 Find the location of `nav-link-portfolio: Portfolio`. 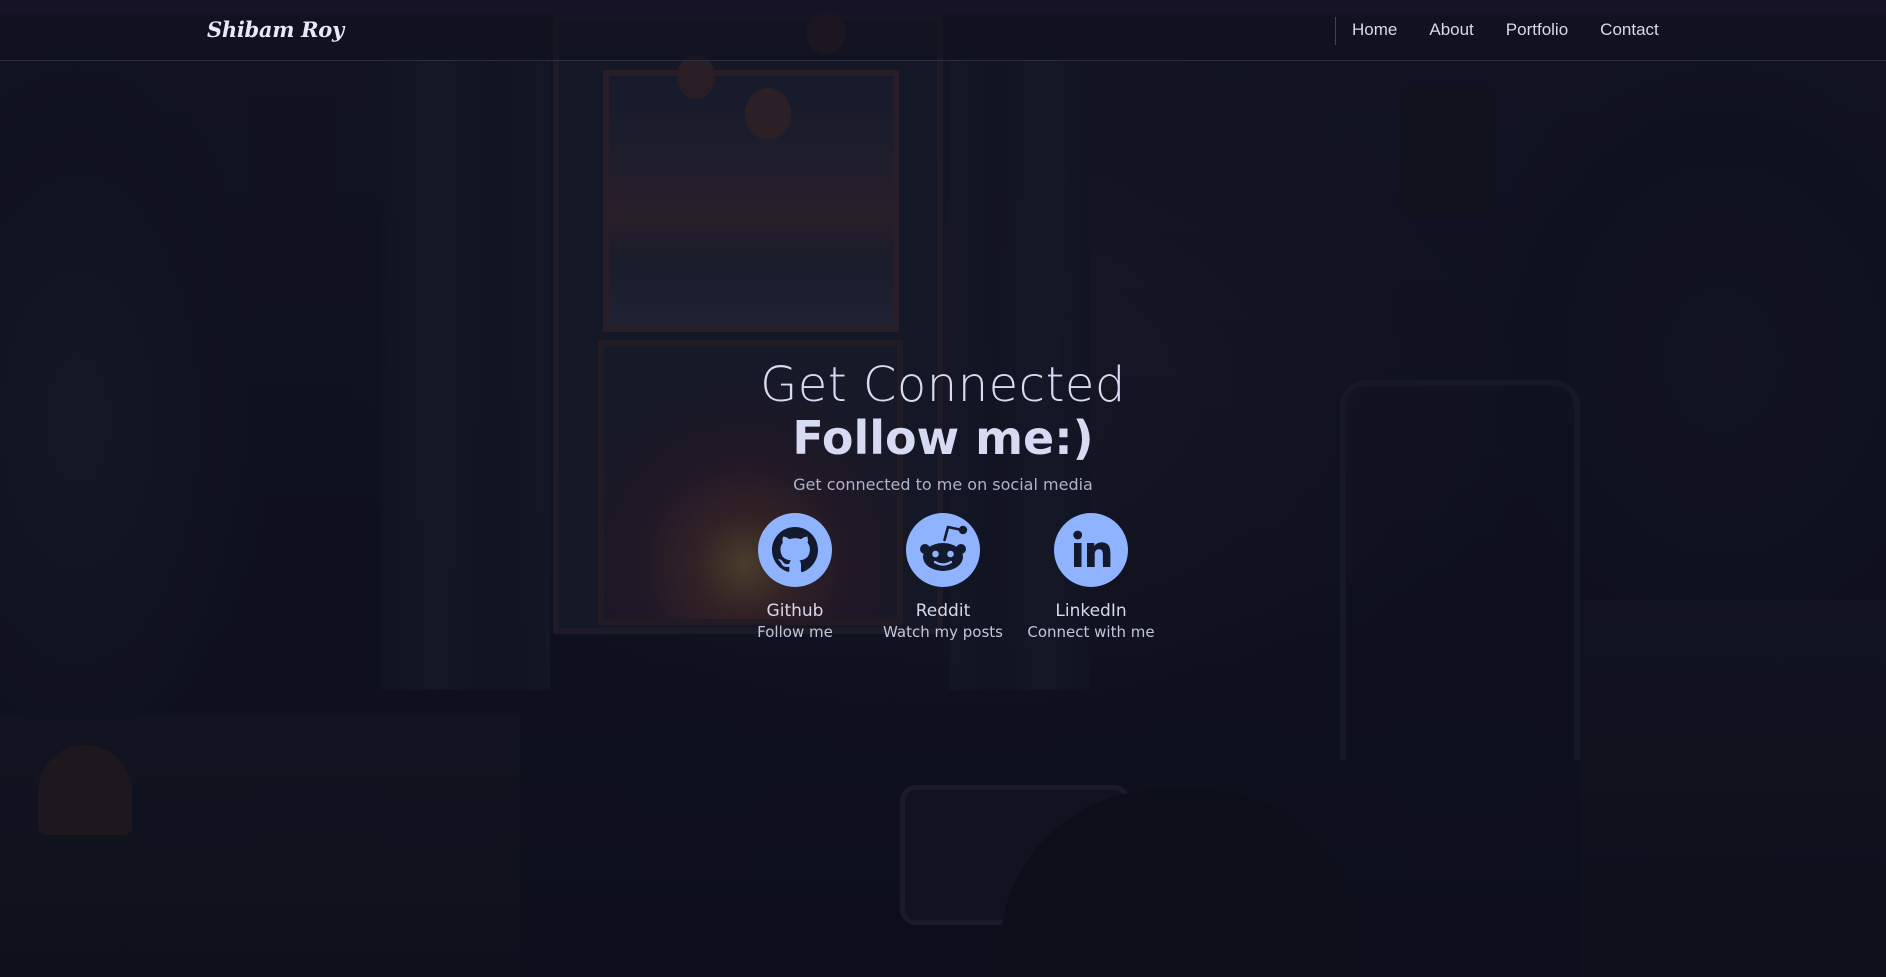

nav-link-portfolio: Portfolio is located at coordinates (1537, 30).